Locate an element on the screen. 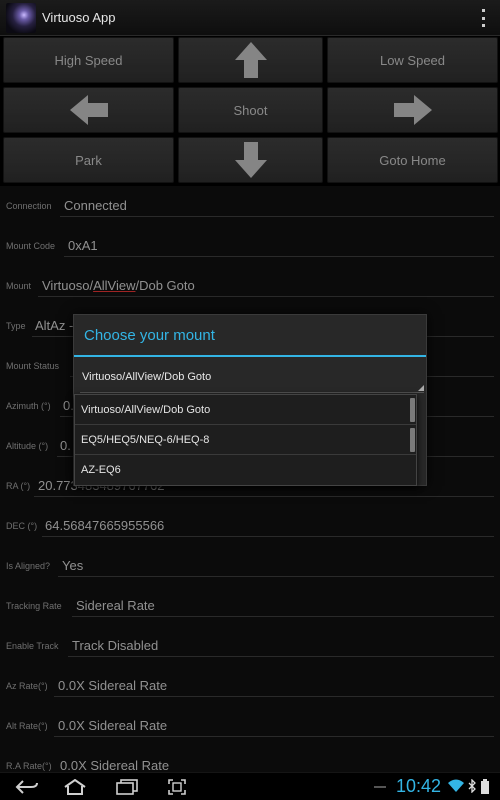 The height and width of the screenshot is (800, 500). is-aligned-field: Yes is located at coordinates (72, 567).